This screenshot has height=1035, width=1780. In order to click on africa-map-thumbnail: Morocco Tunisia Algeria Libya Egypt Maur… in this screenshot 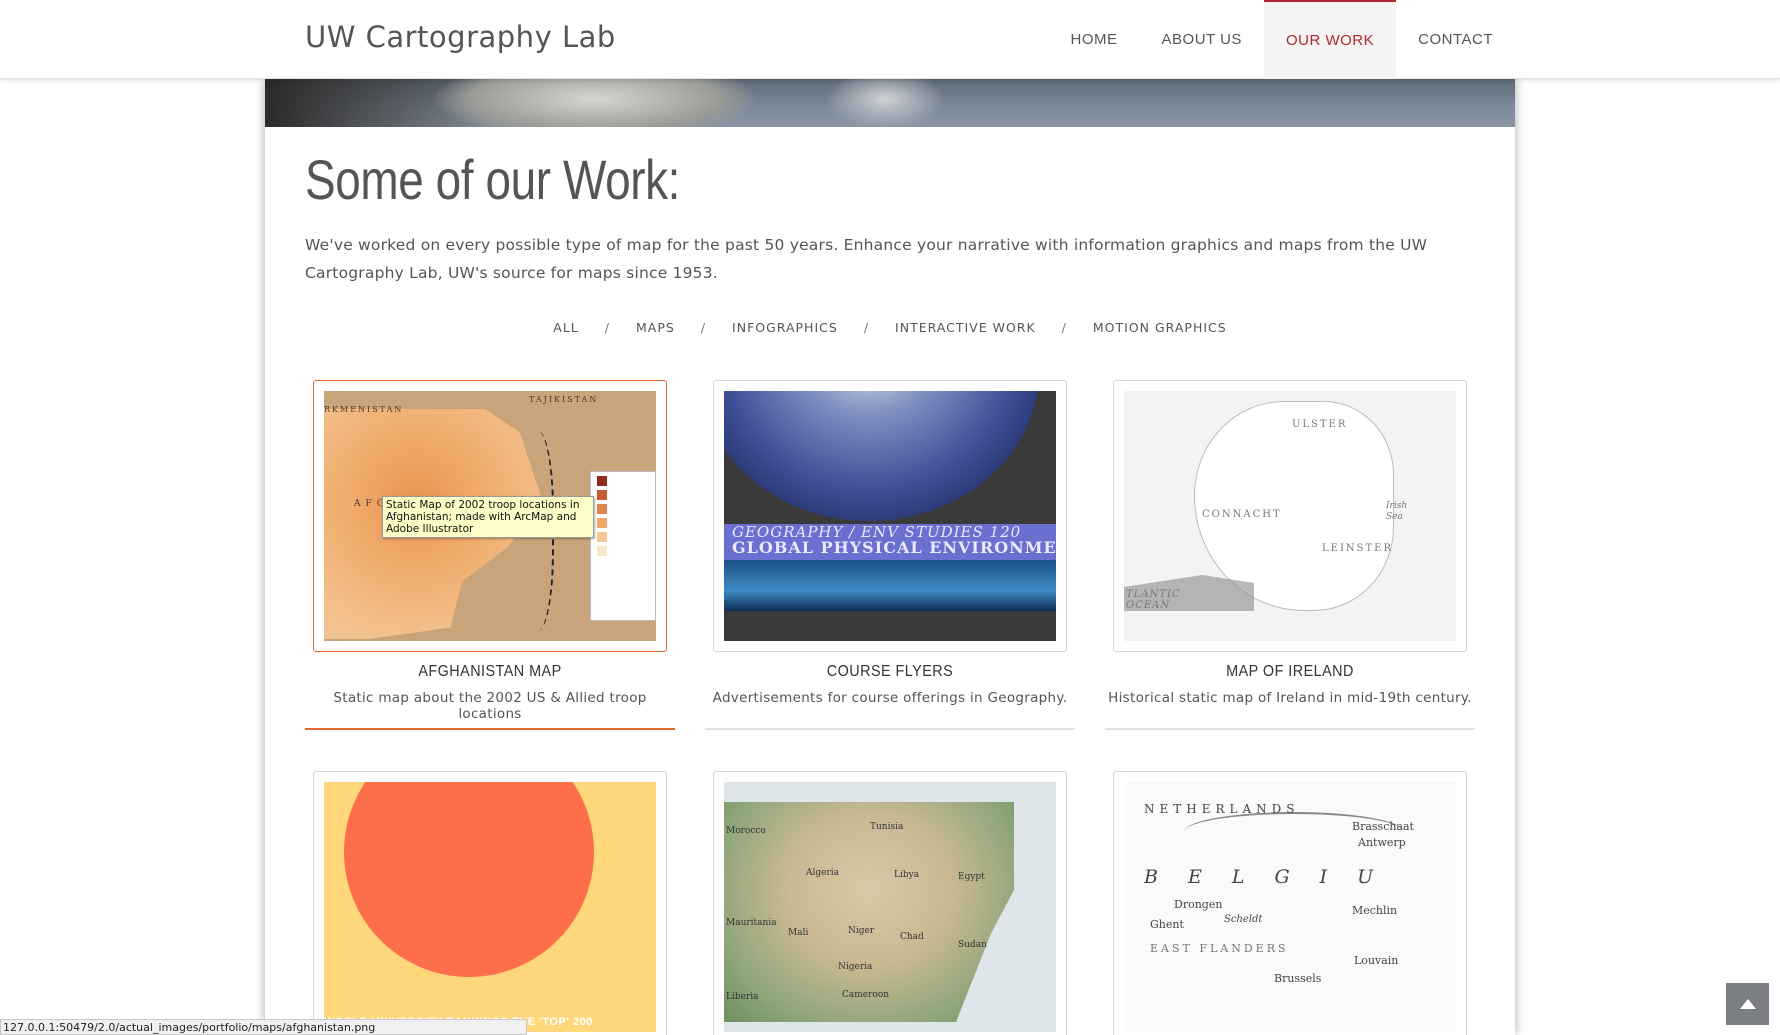, I will do `click(890, 907)`.